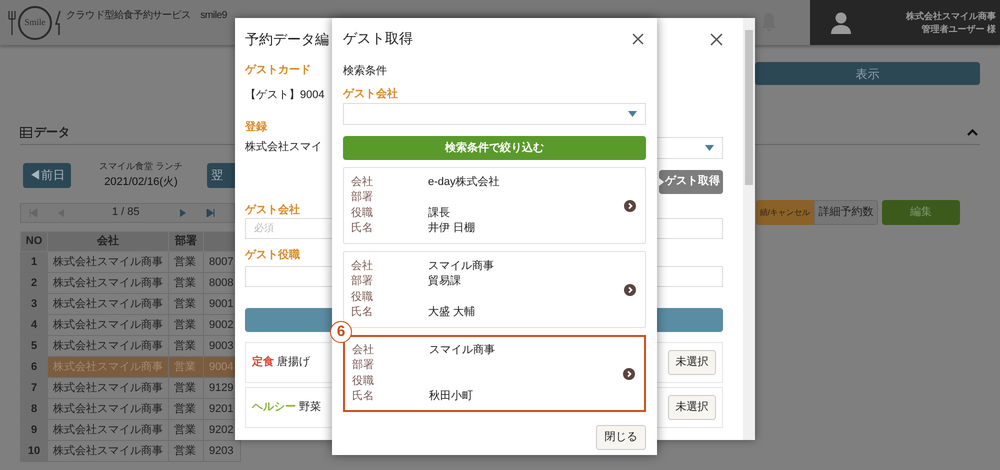  What do you see at coordinates (186, 451) in the screenshot?
I see `table-cell: 営業` at bounding box center [186, 451].